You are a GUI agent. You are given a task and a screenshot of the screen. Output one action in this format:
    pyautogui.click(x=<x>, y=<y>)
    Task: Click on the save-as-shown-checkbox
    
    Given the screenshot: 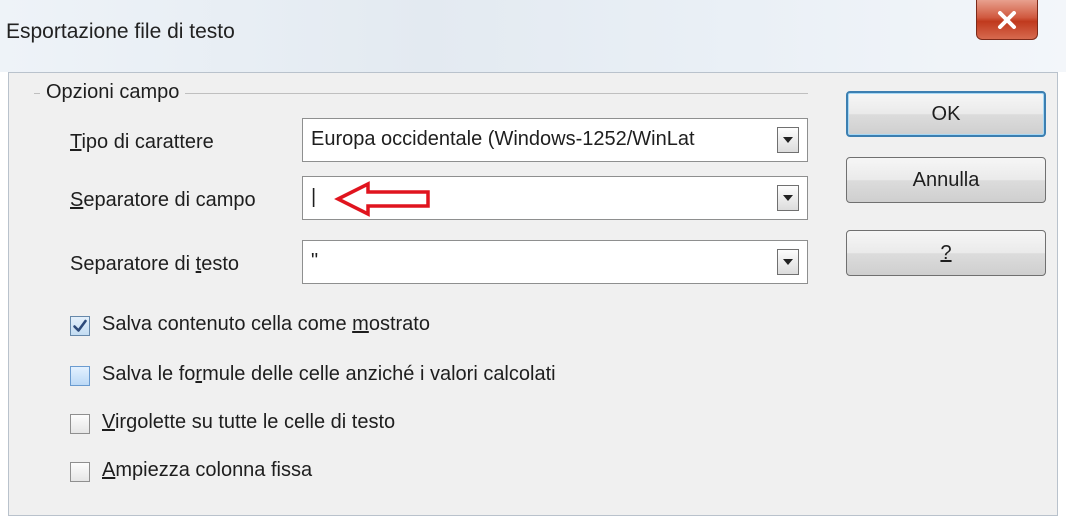 What is the action you would take?
    pyautogui.click(x=80, y=326)
    